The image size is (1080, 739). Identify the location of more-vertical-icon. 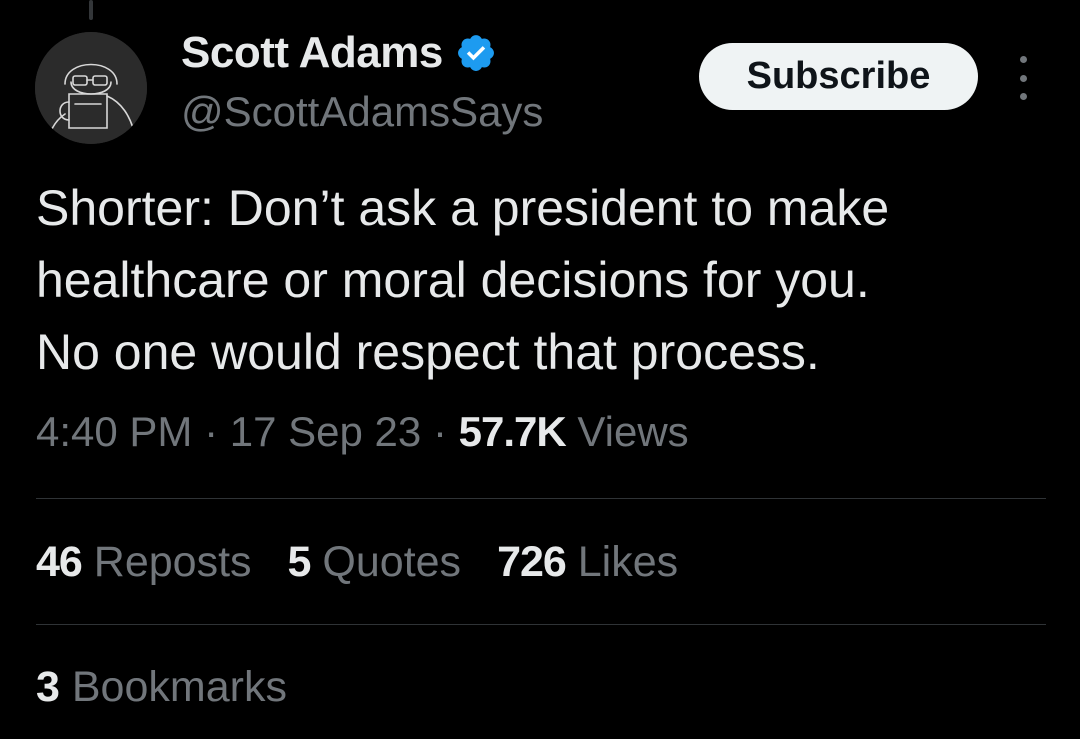
(1023, 78).